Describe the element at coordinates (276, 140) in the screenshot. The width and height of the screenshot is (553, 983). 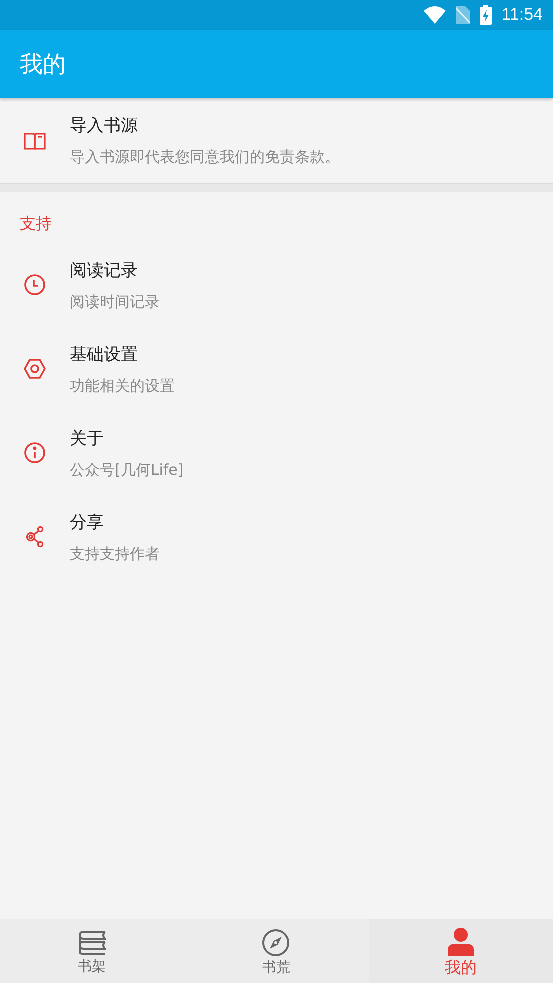
I see `list-item: 导入书源 导入书源即代表您同意我们的免责条款。` at that location.